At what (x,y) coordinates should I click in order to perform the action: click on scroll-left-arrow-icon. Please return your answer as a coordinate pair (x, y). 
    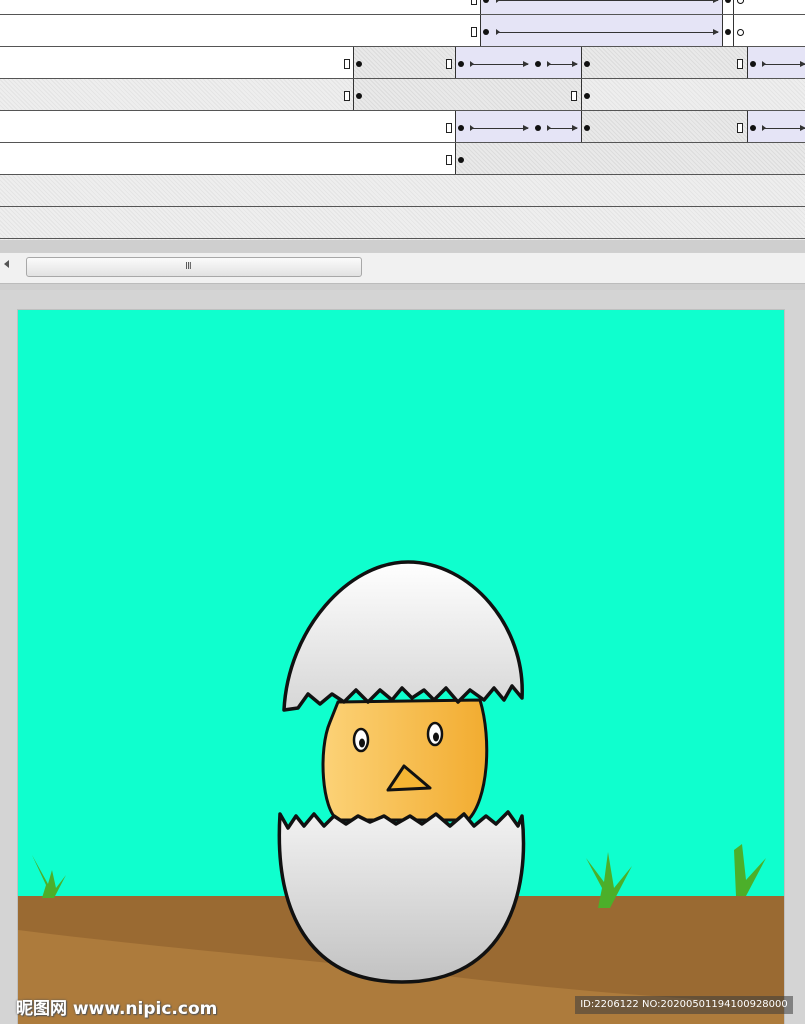
    Looking at the image, I should click on (6, 264).